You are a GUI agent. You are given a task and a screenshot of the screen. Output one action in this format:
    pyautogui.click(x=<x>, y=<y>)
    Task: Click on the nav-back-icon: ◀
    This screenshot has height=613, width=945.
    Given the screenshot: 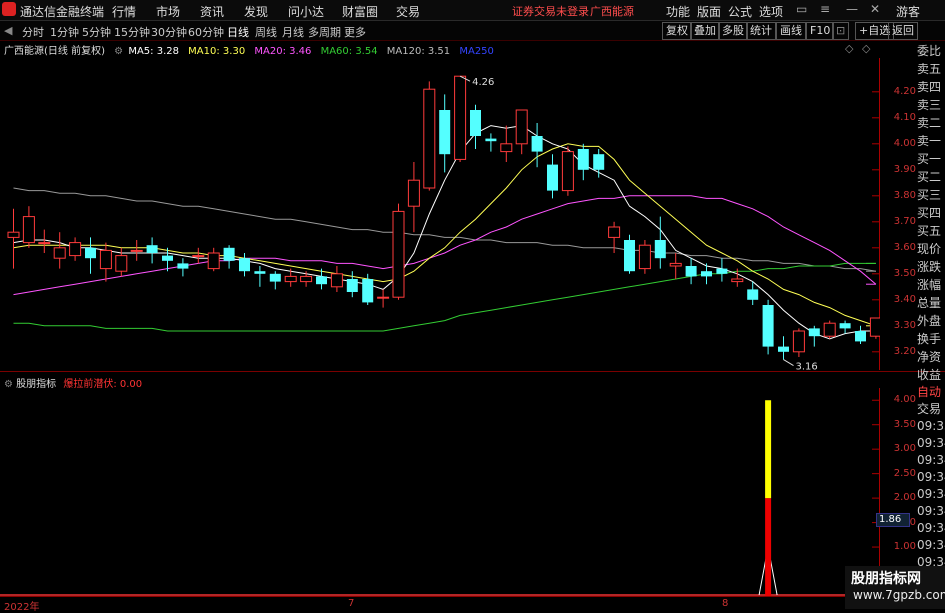 What is the action you would take?
    pyautogui.click(x=8, y=30)
    